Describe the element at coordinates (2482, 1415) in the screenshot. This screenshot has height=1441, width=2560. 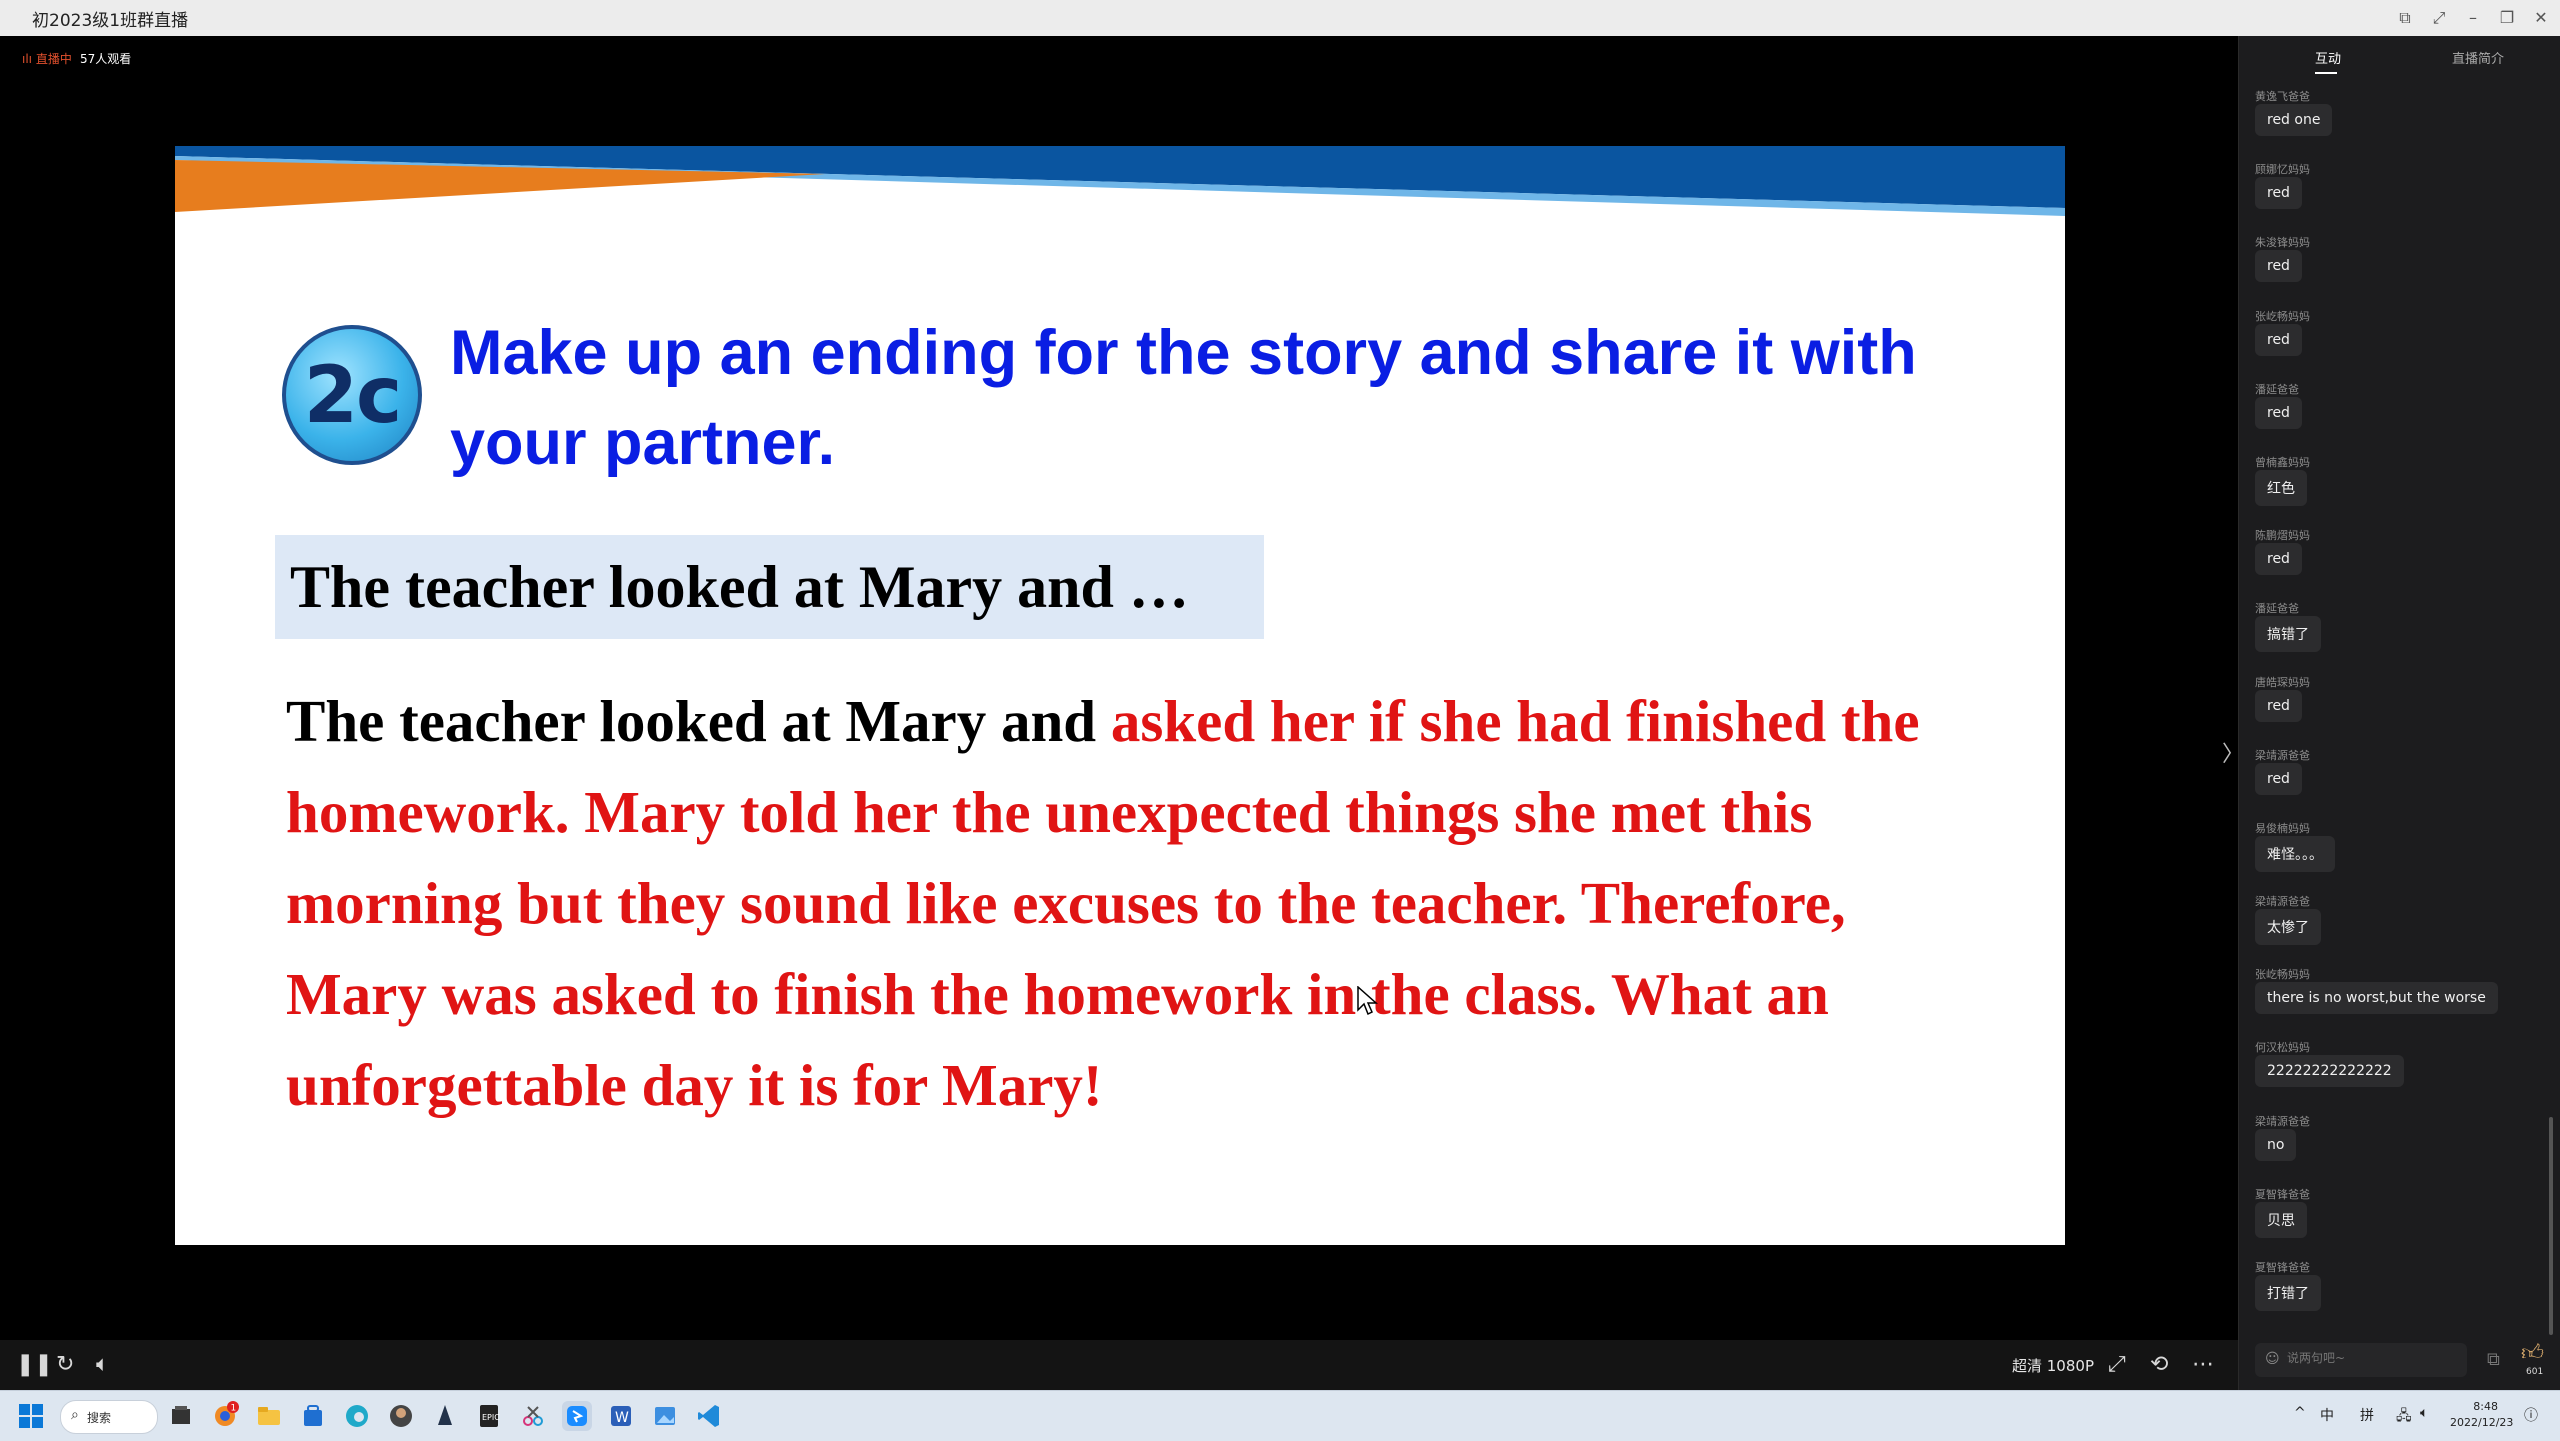
I see `system-clock: 8:48 2022/12/23` at that location.